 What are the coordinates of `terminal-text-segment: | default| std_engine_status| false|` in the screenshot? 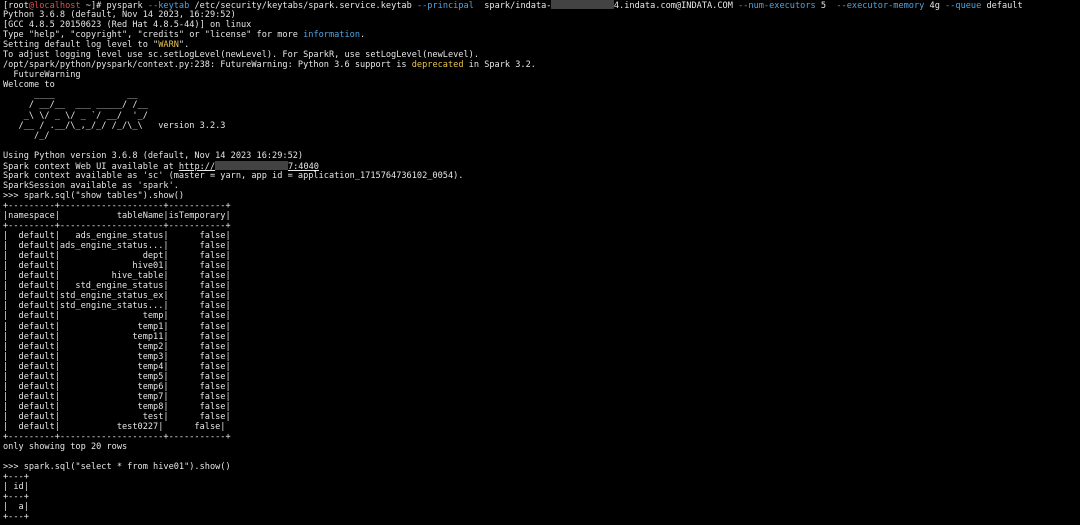 It's located at (117, 286).